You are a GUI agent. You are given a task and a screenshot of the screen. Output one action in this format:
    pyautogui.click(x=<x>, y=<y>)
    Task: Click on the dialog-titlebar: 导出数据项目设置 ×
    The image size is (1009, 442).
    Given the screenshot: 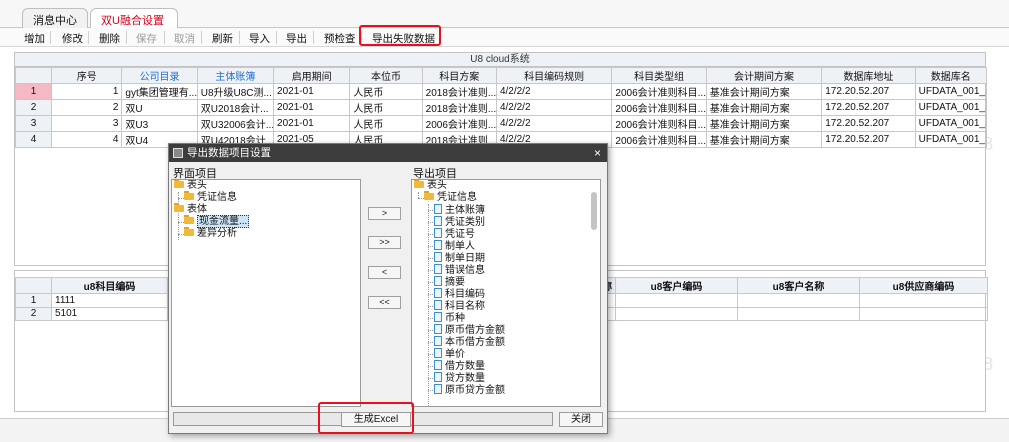 What is the action you would take?
    pyautogui.click(x=388, y=153)
    